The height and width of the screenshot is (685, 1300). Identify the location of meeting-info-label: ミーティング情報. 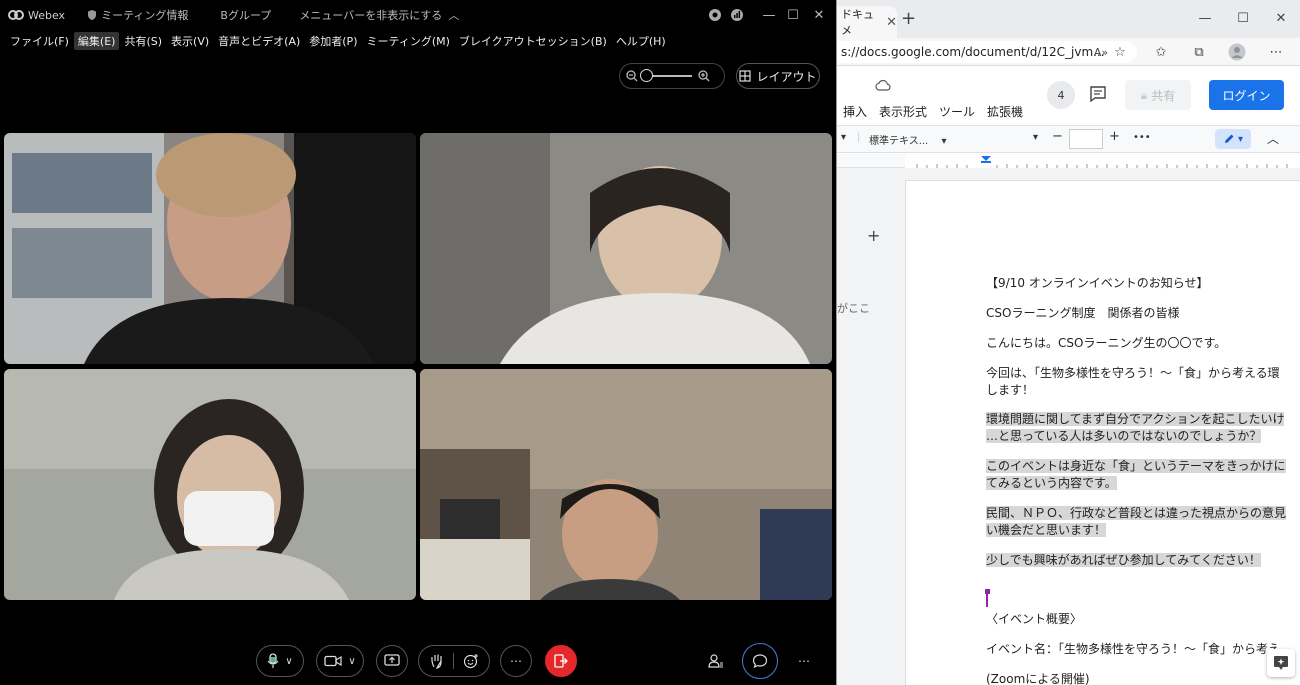
(145, 15).